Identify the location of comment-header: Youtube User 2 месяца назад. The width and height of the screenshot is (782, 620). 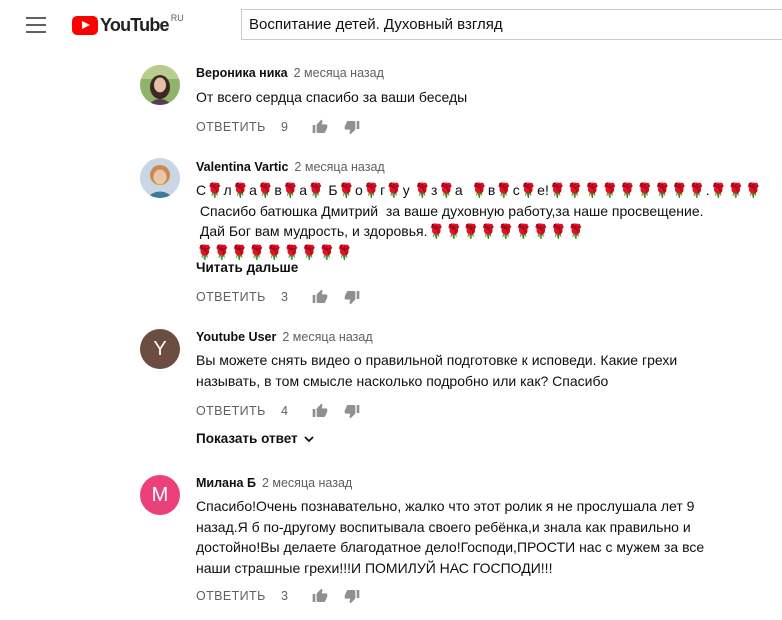
(284, 337).